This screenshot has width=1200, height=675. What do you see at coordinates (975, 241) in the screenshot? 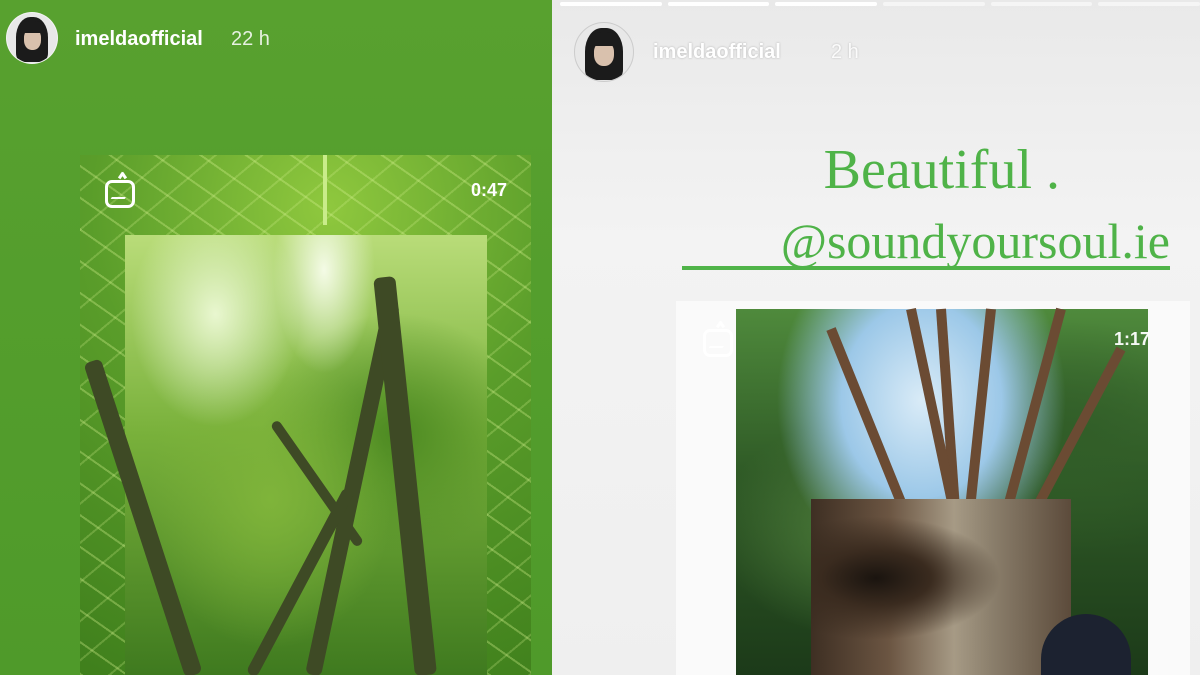
I see `mention-link: @soundyoursoul.ie` at bounding box center [975, 241].